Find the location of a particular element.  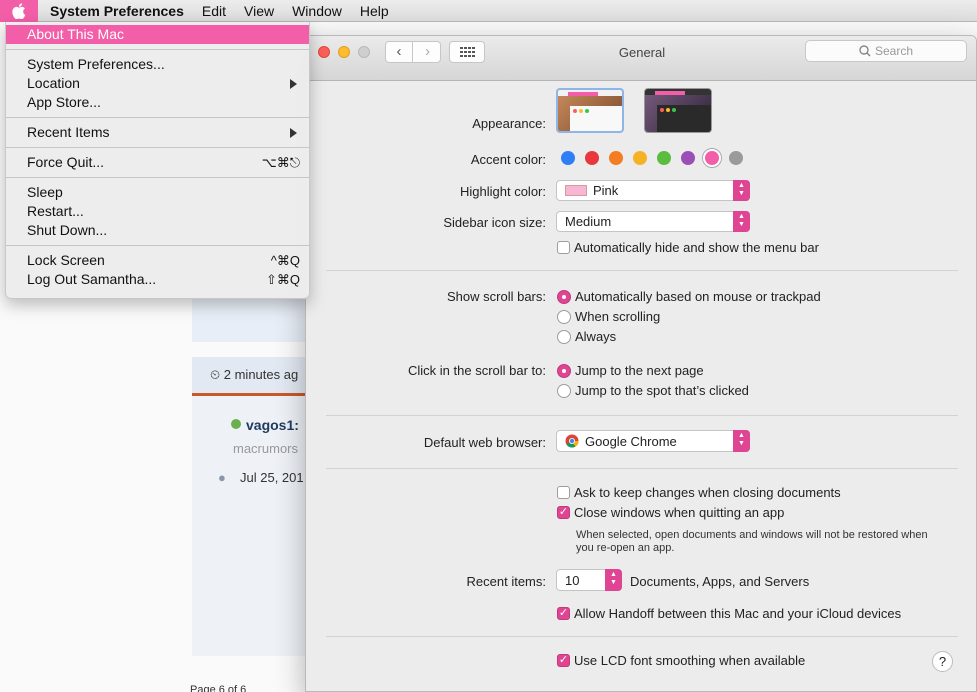

autohide-menubar-checkbox is located at coordinates (563, 247).